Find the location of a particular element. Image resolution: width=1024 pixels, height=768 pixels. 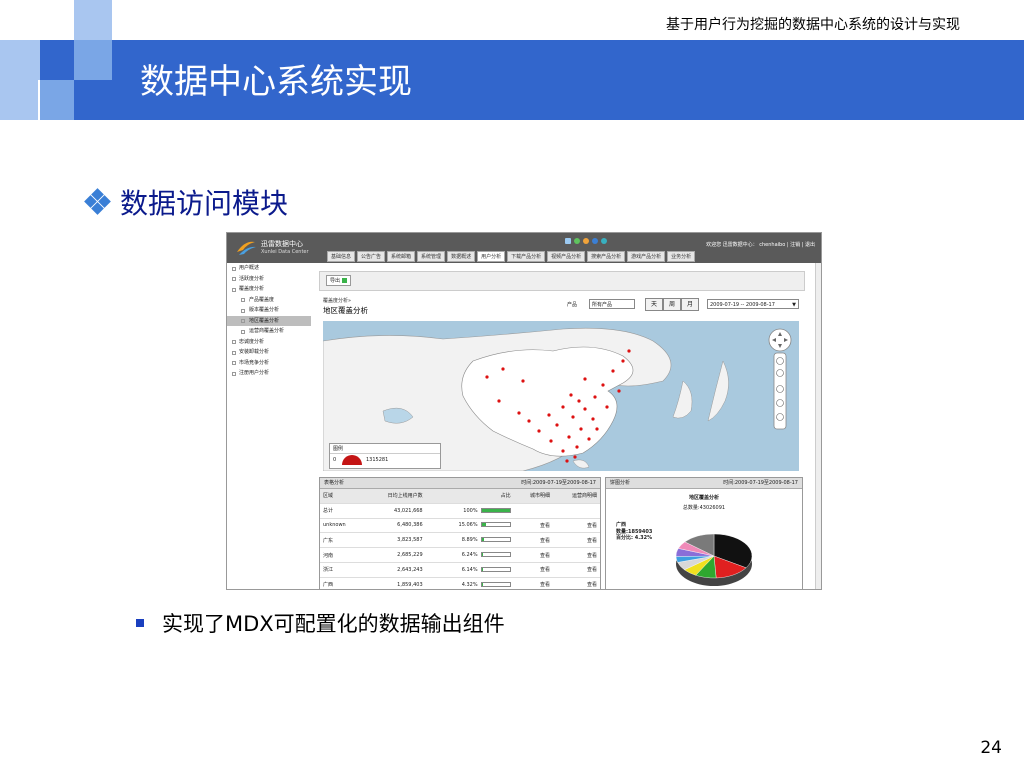

user-info: 欢迎您 迅雷数据中心： chenhaibo | 注销 | 退出 is located at coordinates (760, 245).